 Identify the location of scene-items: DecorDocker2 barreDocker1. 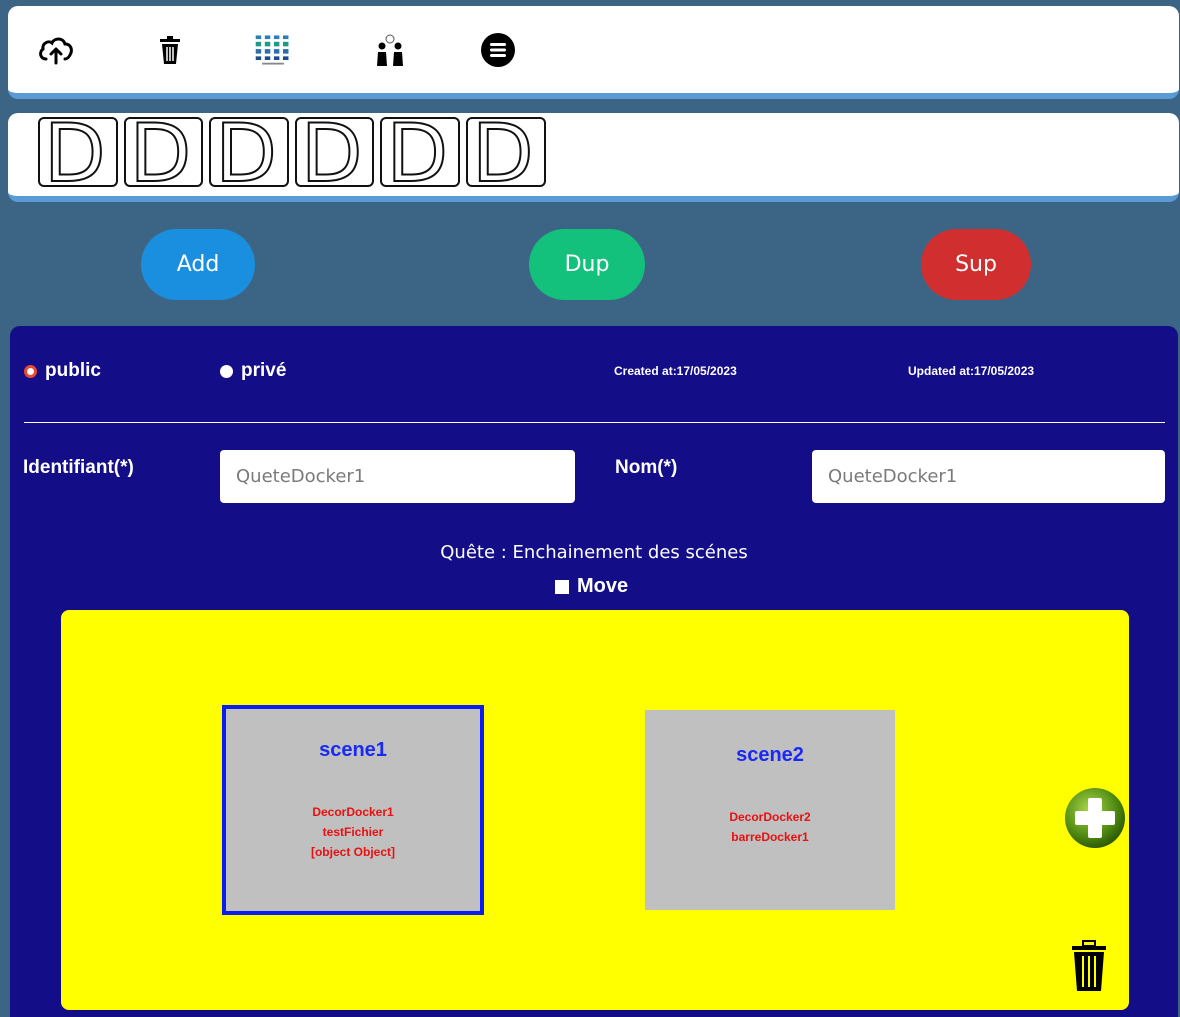
(770, 827).